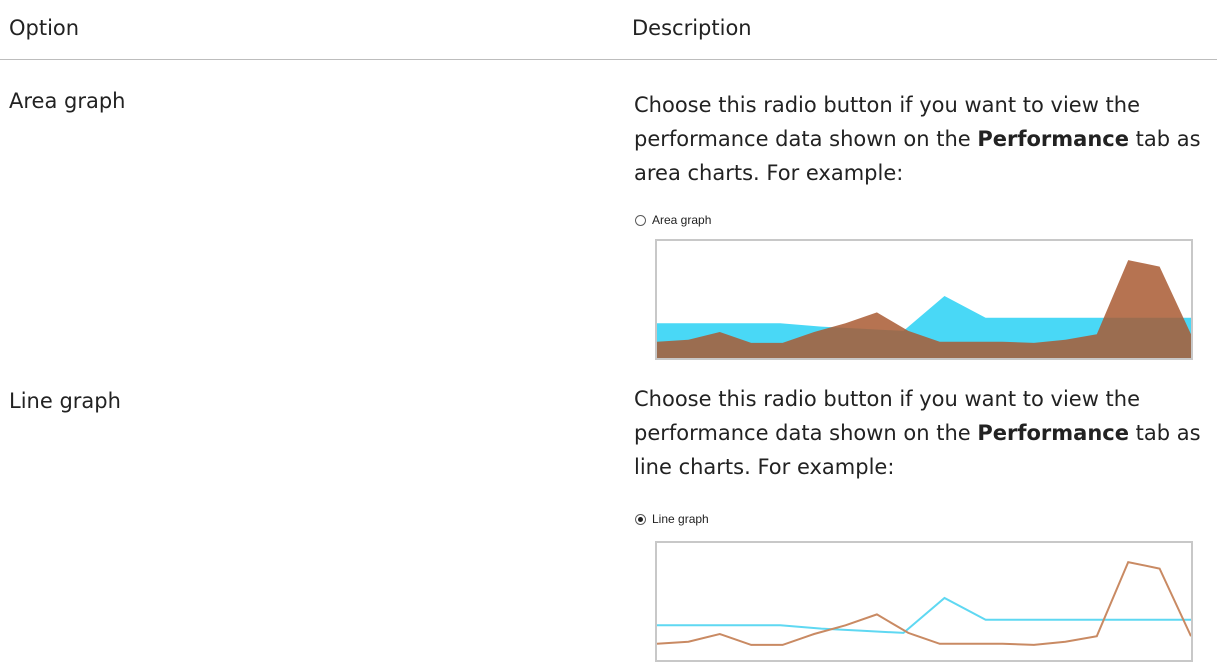 This screenshot has height=671, width=1217. What do you see at coordinates (67, 101) in the screenshot?
I see `option-label-area-graph: Area graph` at bounding box center [67, 101].